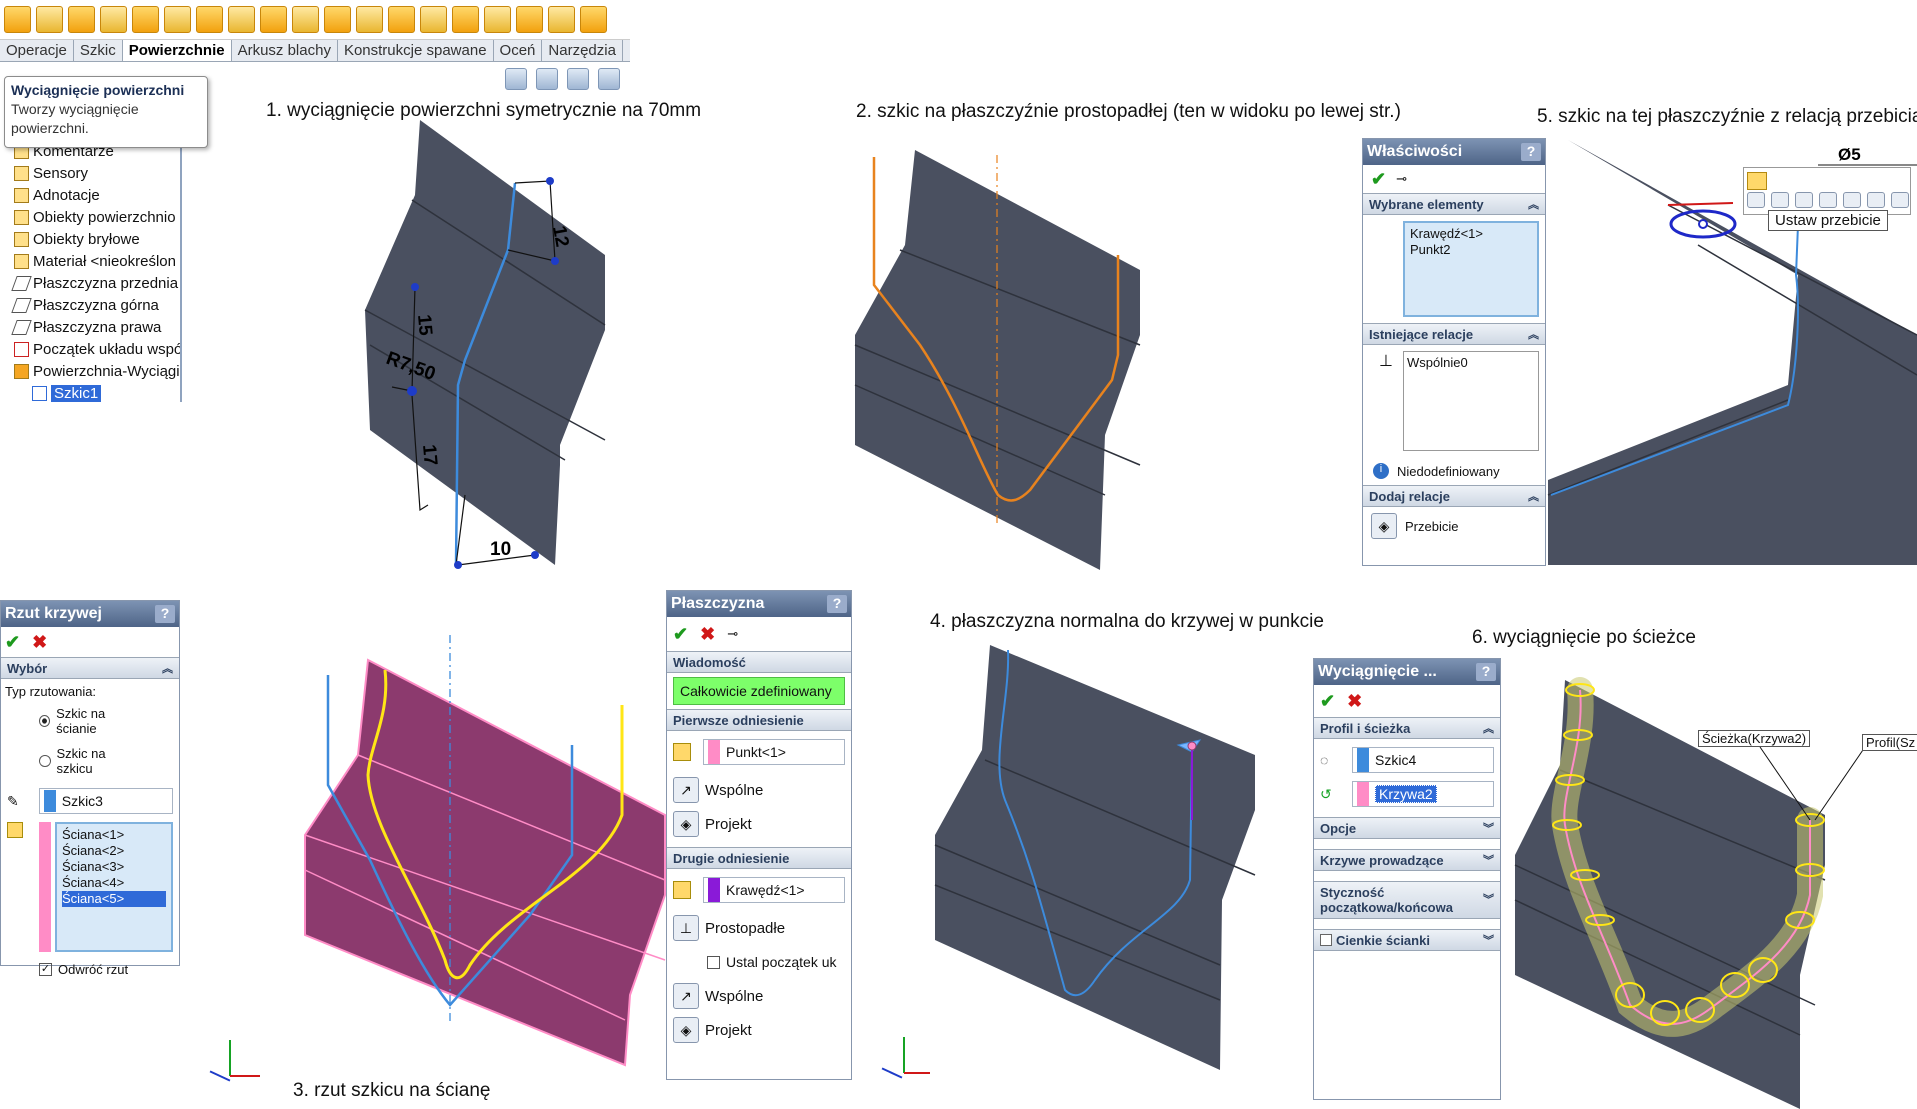 The image size is (1917, 1109). What do you see at coordinates (774, 752) in the screenshot?
I see `first-reference-field: Punkt<1>` at bounding box center [774, 752].